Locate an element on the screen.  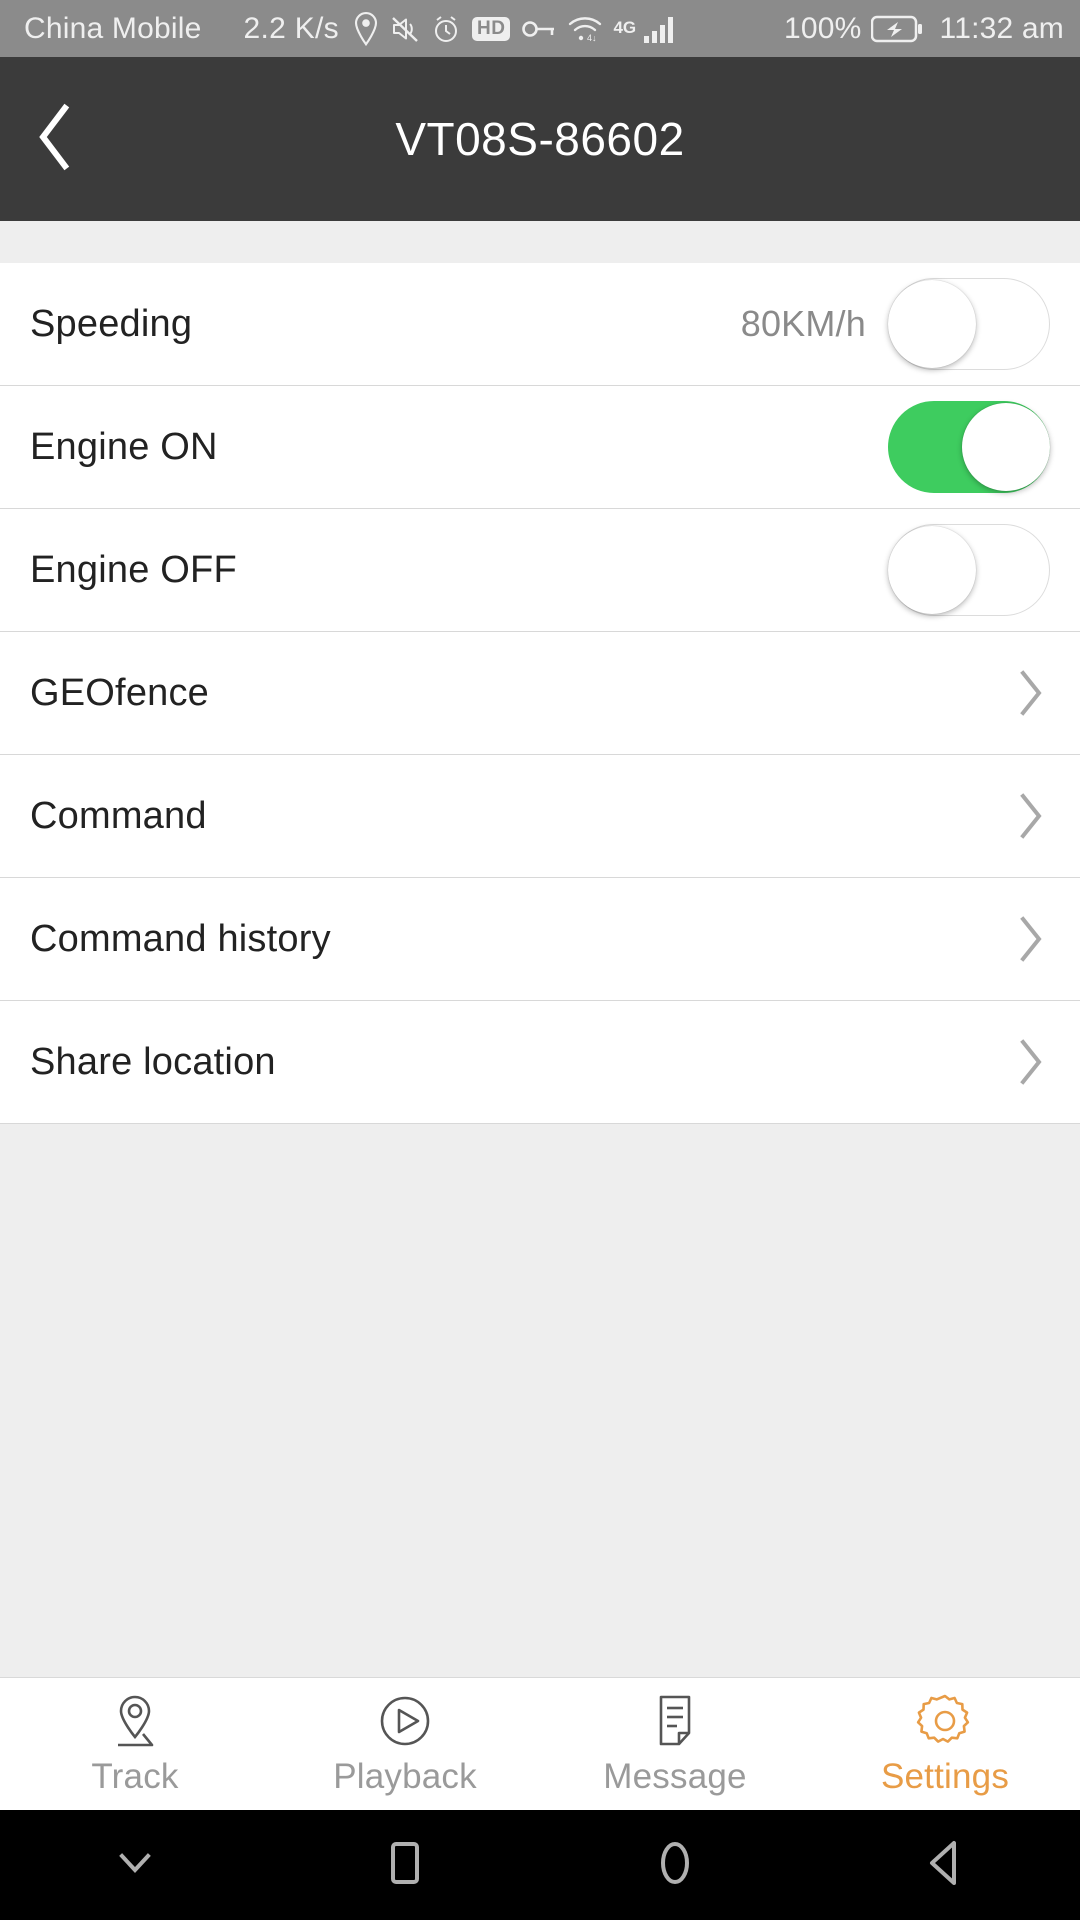
header-back-button is located at coordinates (55, 139).